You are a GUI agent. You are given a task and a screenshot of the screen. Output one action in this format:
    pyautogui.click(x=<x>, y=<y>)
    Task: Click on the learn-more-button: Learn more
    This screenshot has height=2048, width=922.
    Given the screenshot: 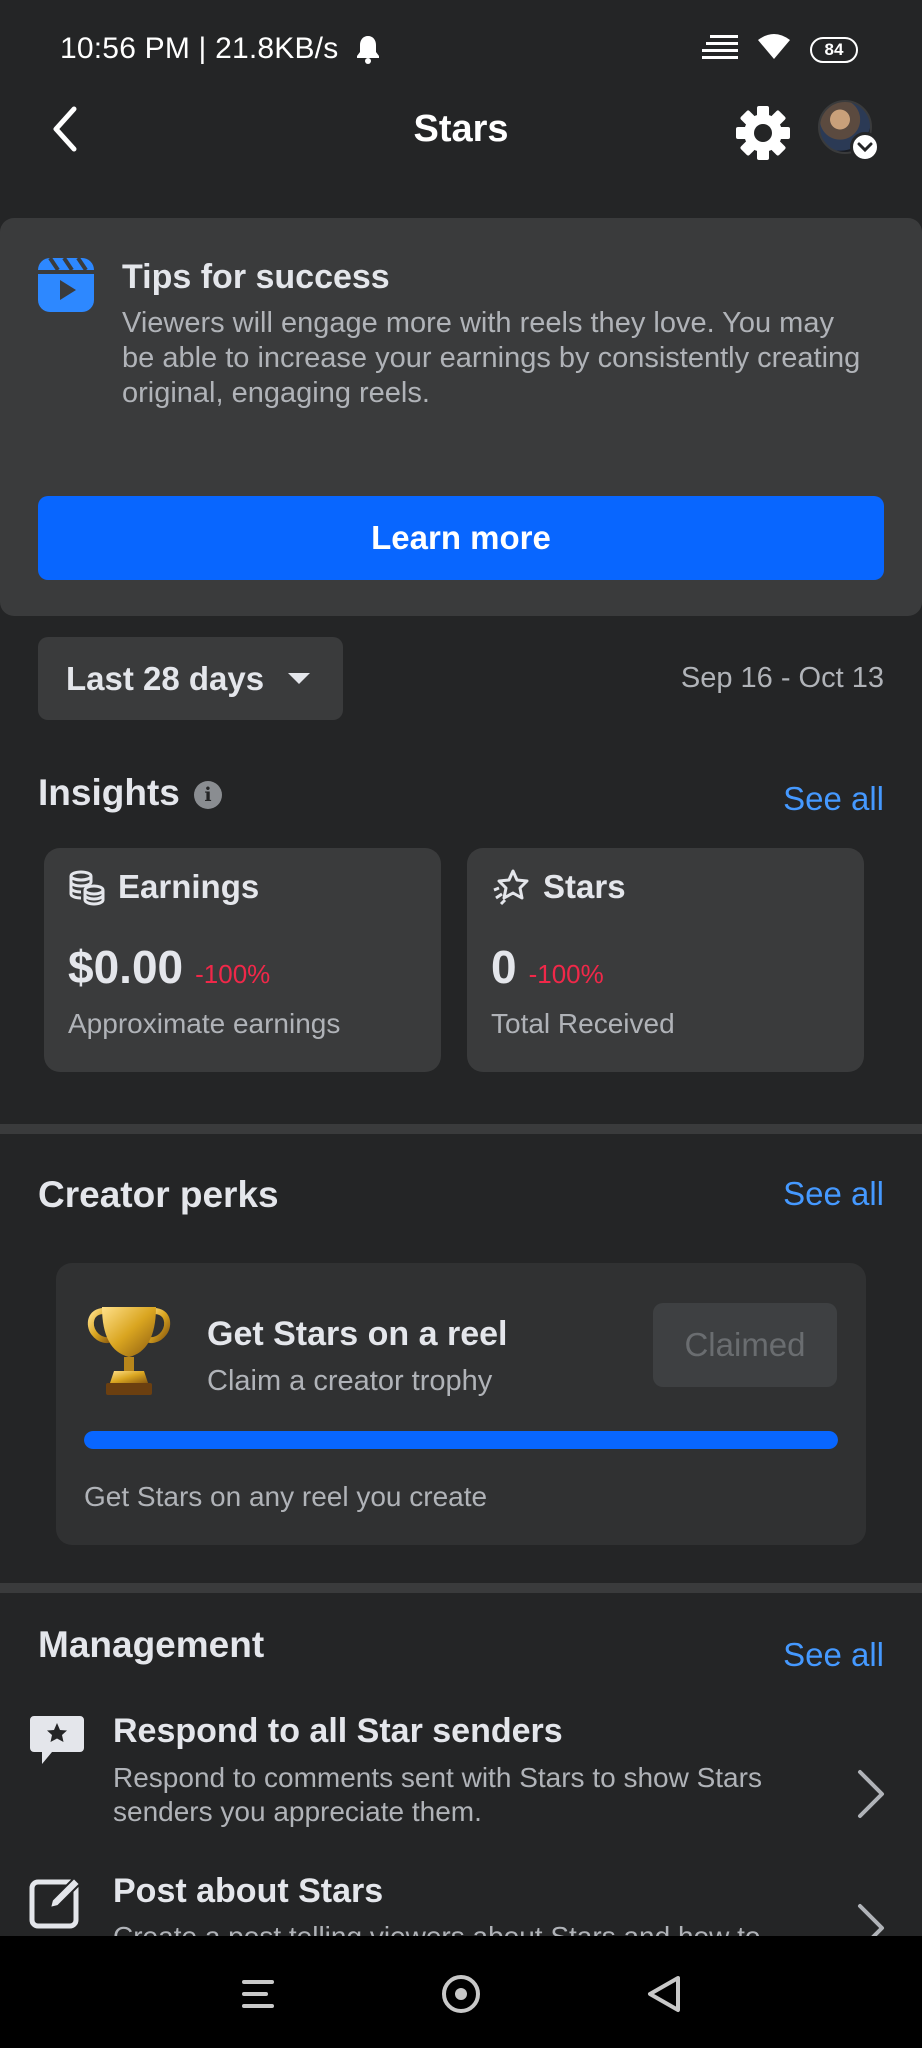 What is the action you would take?
    pyautogui.click(x=461, y=538)
    